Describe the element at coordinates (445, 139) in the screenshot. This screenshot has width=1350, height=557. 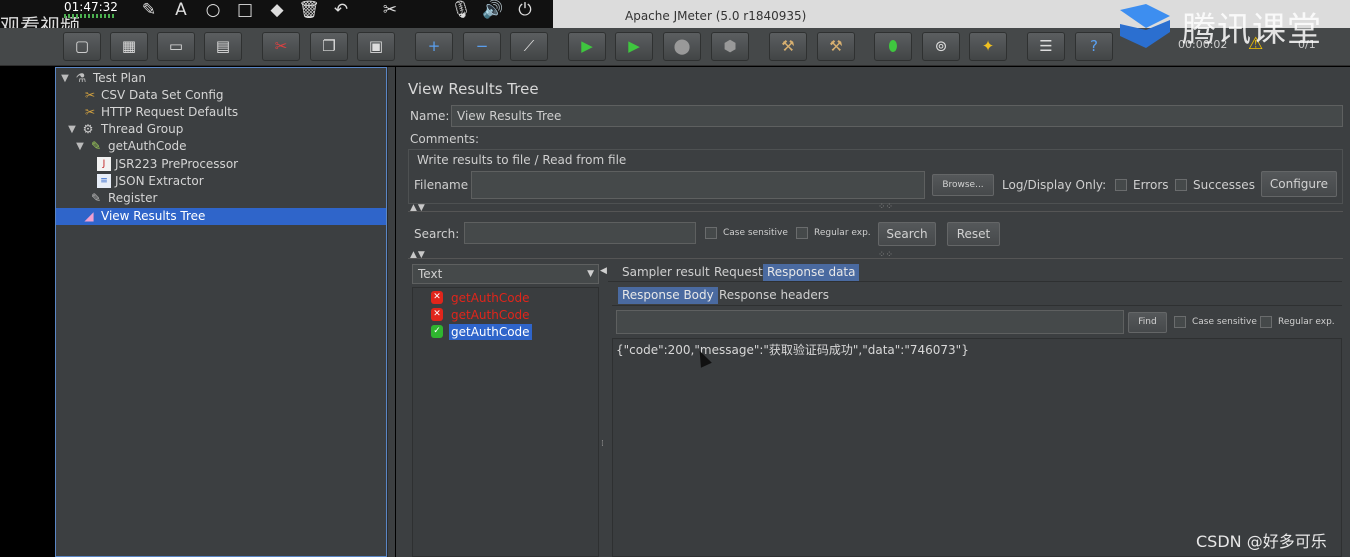
I see `comments-label: Comments:` at that location.